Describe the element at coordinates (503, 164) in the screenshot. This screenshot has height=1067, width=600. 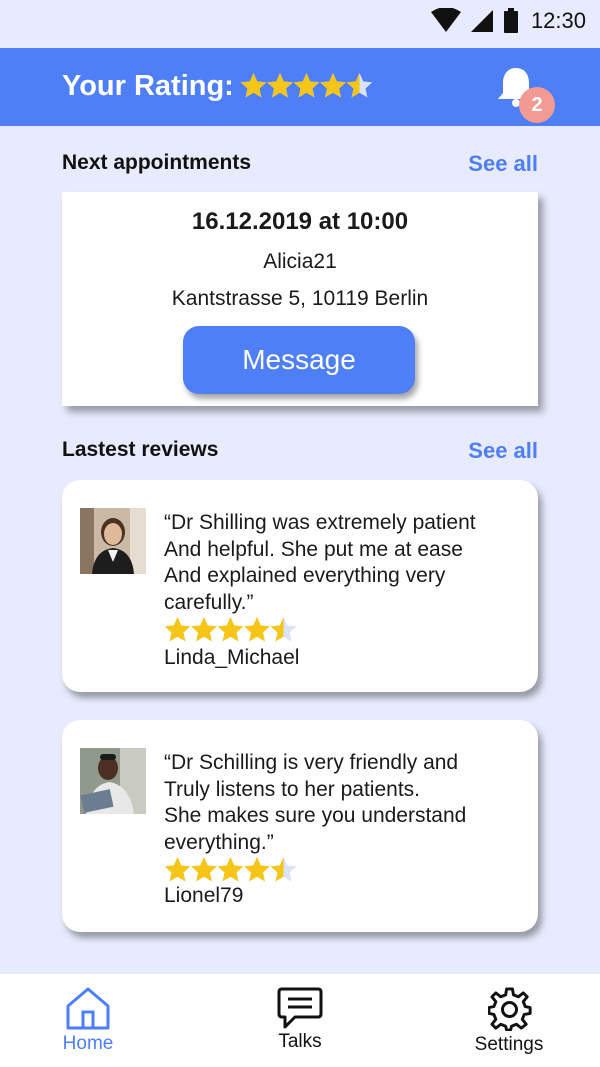
I see `appointments-see-all-link: See all` at that location.